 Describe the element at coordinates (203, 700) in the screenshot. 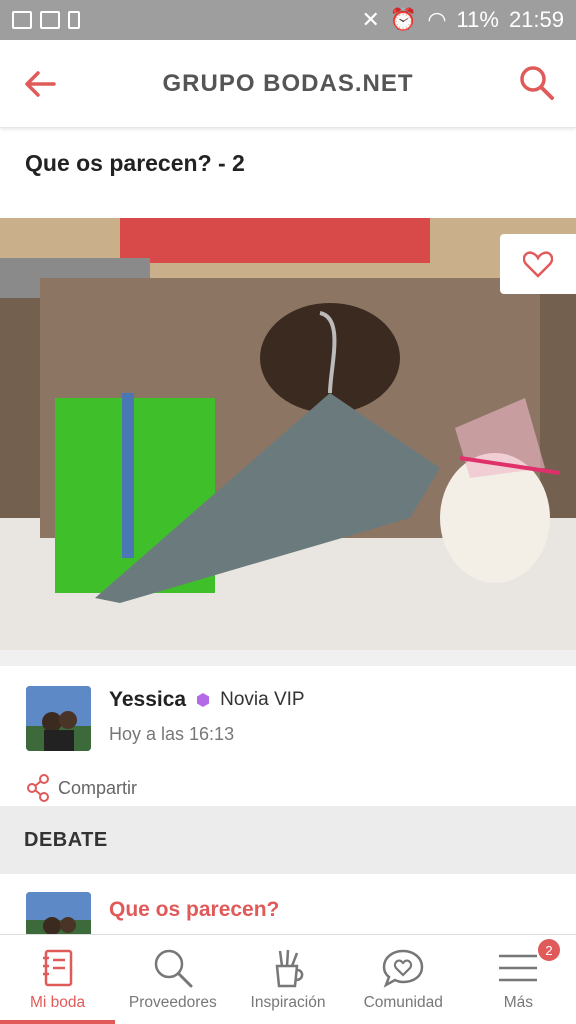

I see `vip-badge-icon` at that location.